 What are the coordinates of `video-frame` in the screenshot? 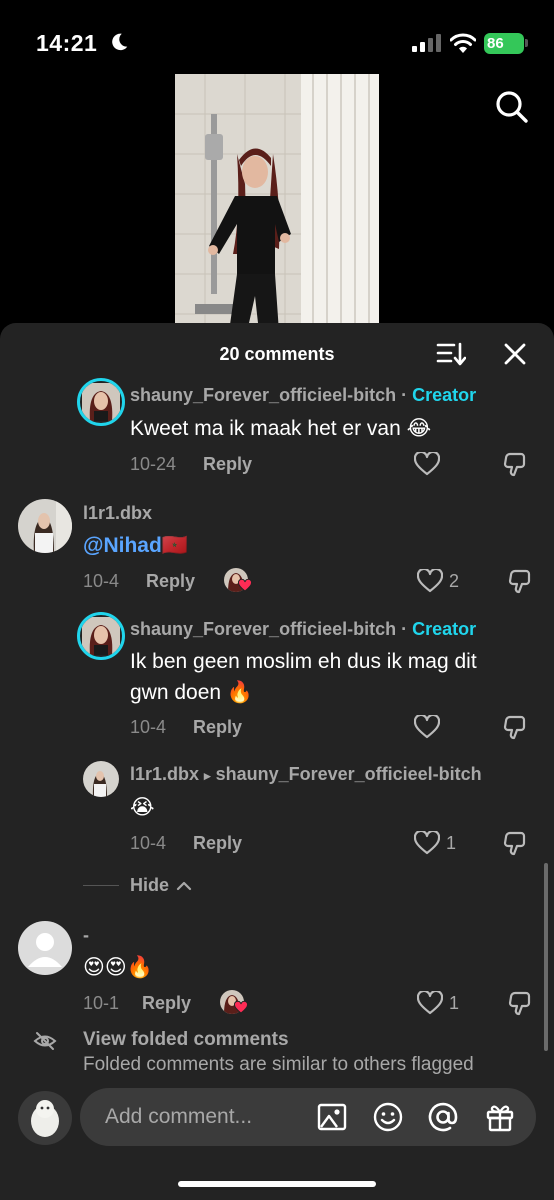 It's located at (277, 203).